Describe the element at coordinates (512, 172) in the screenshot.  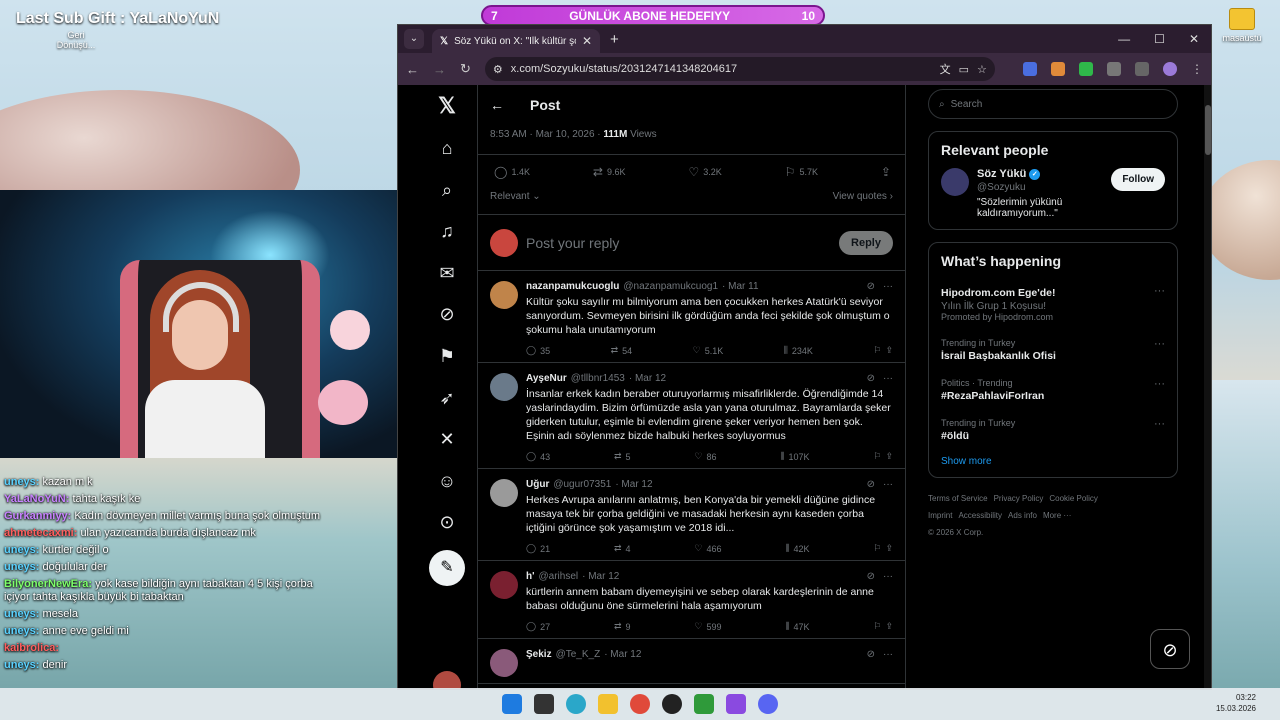
I see `reply-action: ◯ 1.4K` at that location.